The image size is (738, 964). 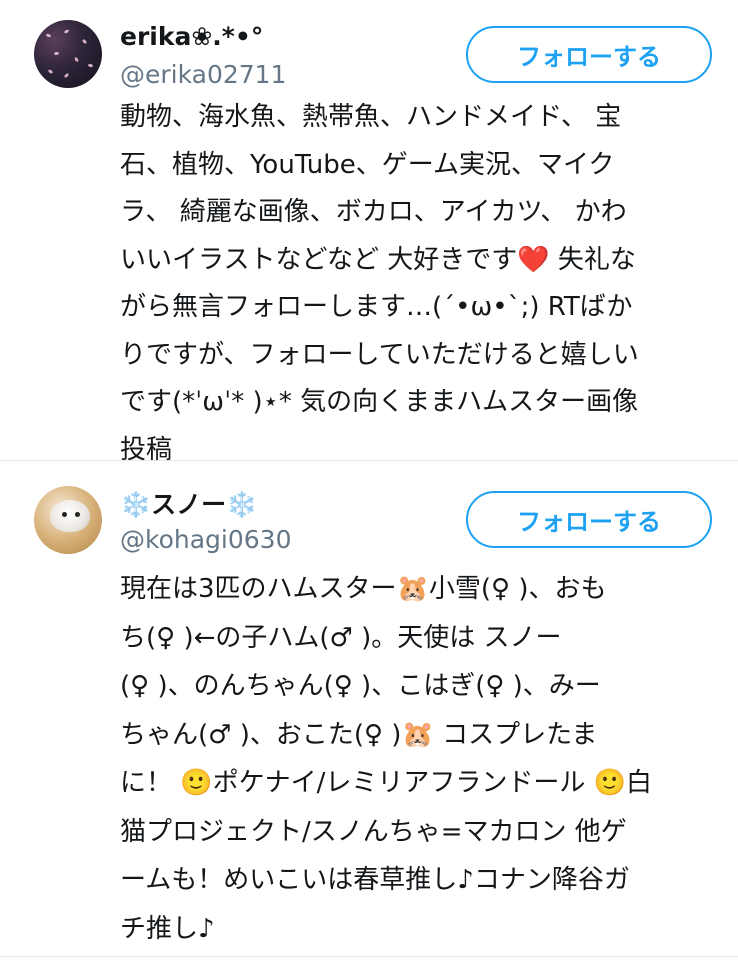 What do you see at coordinates (70, 516) in the screenshot?
I see `hamster-icon` at bounding box center [70, 516].